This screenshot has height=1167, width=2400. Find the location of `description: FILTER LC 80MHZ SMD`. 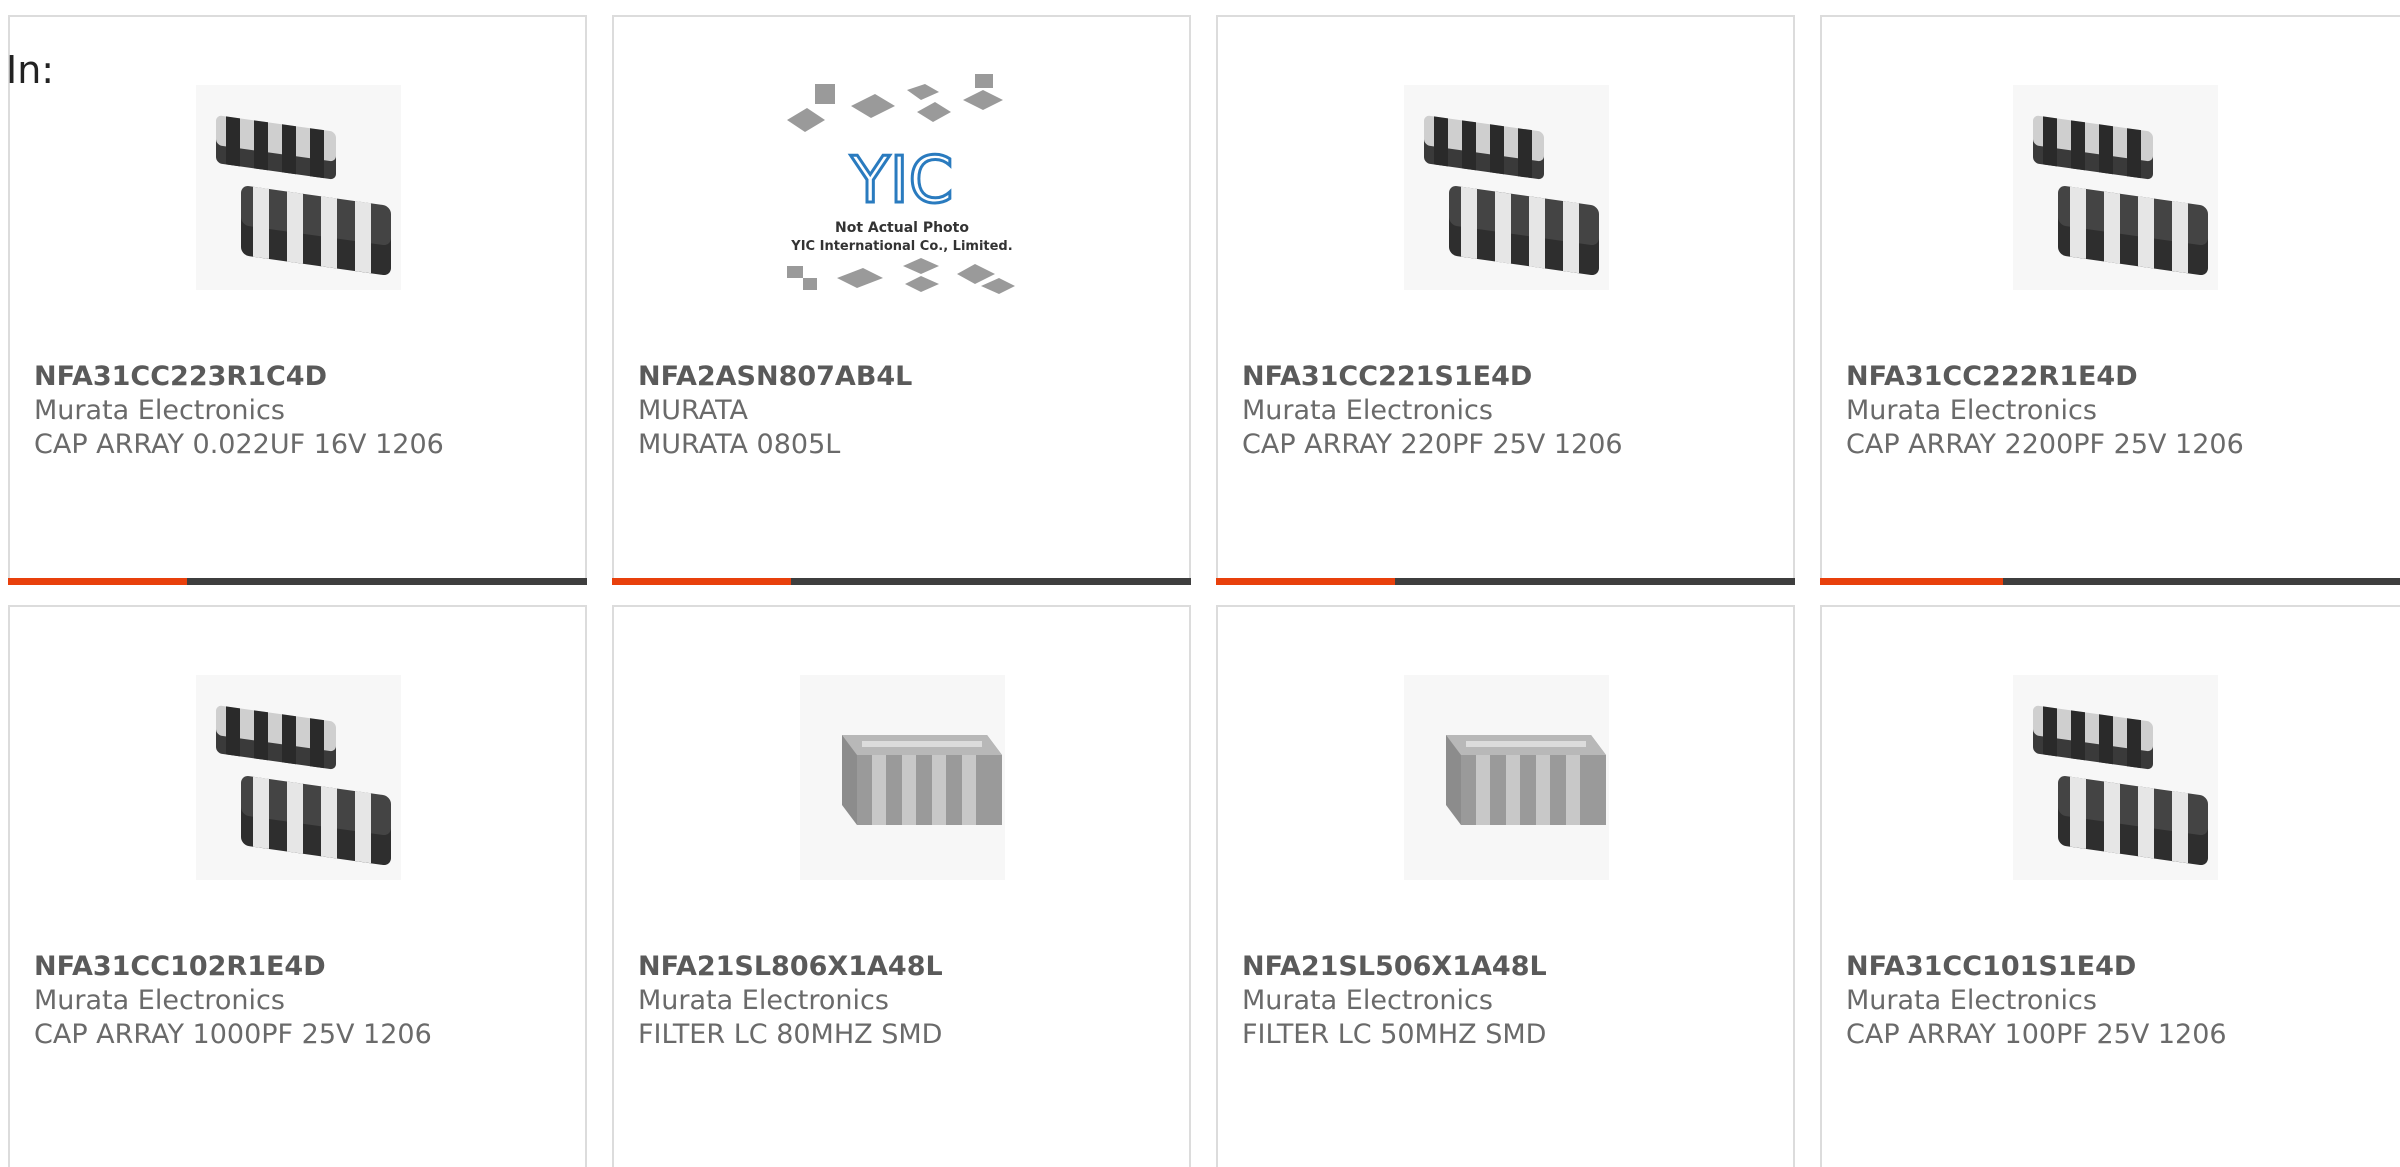

description: FILTER LC 80MHZ SMD is located at coordinates (790, 1034).